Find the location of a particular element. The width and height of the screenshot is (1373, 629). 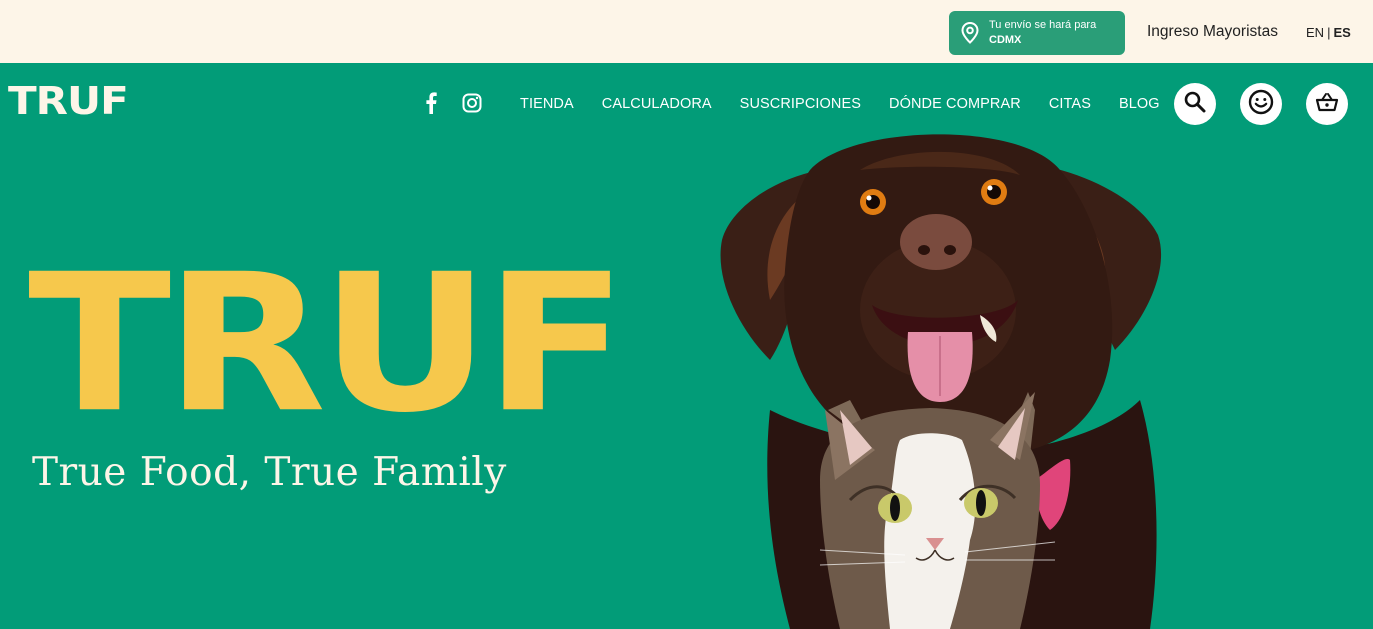

smiley-face-icon is located at coordinates (1261, 104).